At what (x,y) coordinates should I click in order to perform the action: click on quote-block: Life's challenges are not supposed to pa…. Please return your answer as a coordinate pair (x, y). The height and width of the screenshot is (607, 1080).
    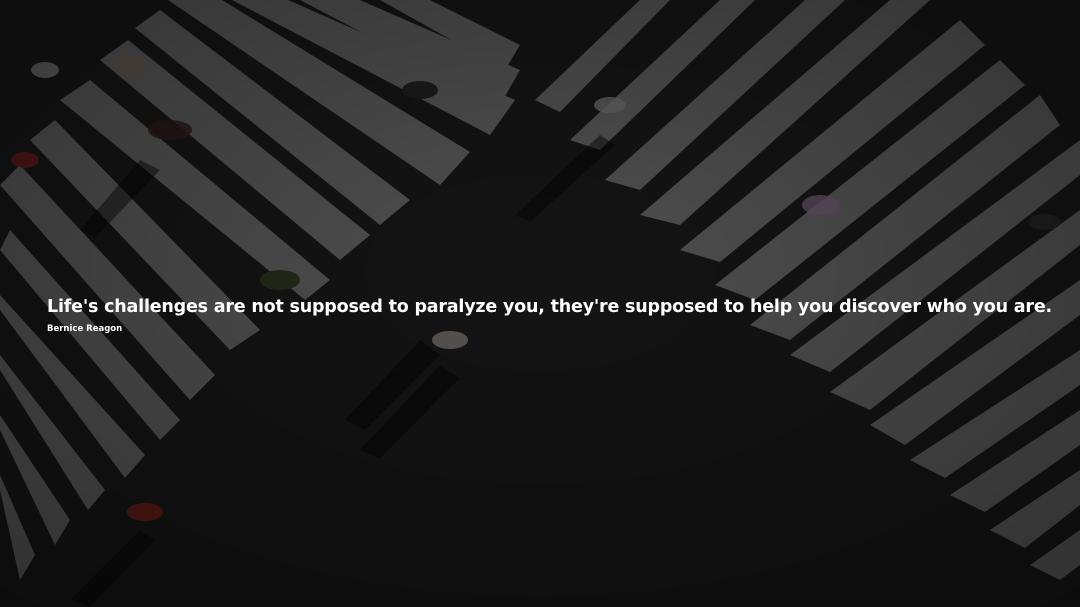
    Looking at the image, I should click on (553, 314).